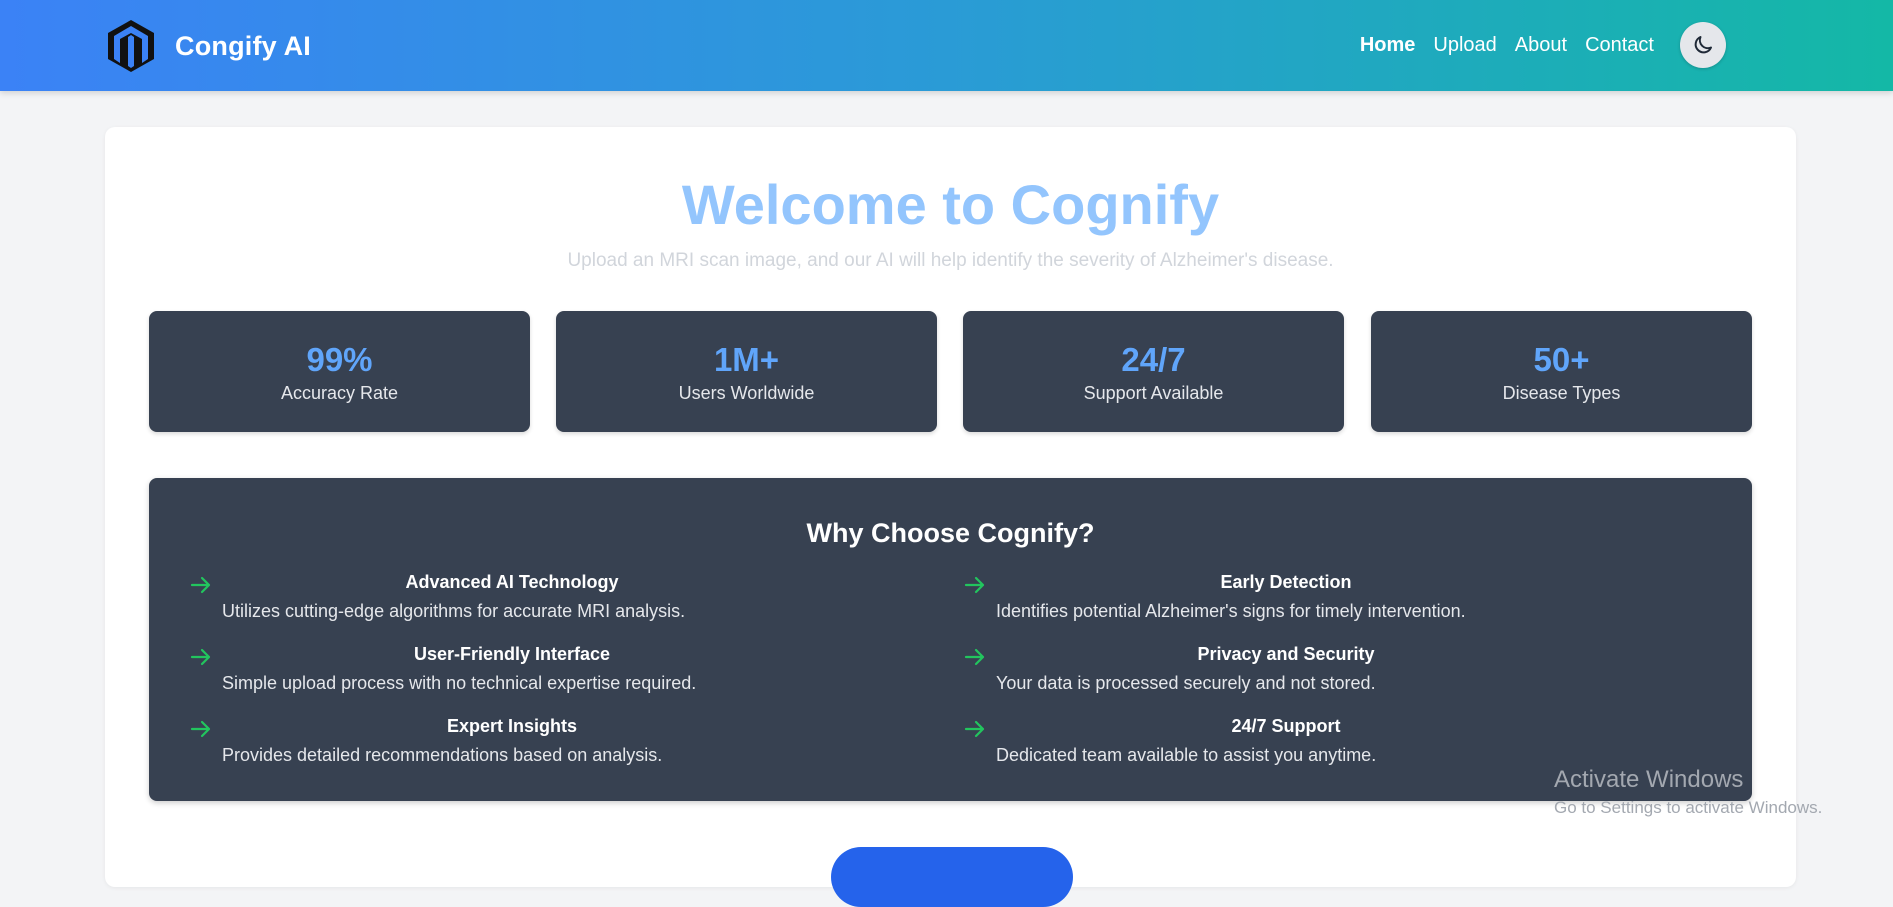  What do you see at coordinates (1688, 807) in the screenshot?
I see `watermark-subtitle: Go to Settings to activate Windows.` at bounding box center [1688, 807].